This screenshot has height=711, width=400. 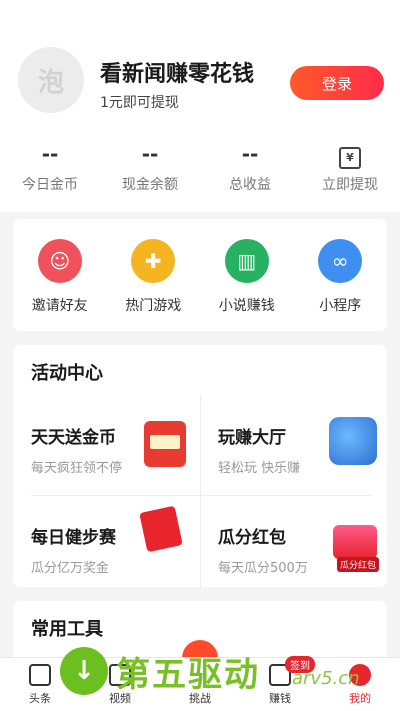 I want to click on tab-challenge: 挑战, so click(x=200, y=684).